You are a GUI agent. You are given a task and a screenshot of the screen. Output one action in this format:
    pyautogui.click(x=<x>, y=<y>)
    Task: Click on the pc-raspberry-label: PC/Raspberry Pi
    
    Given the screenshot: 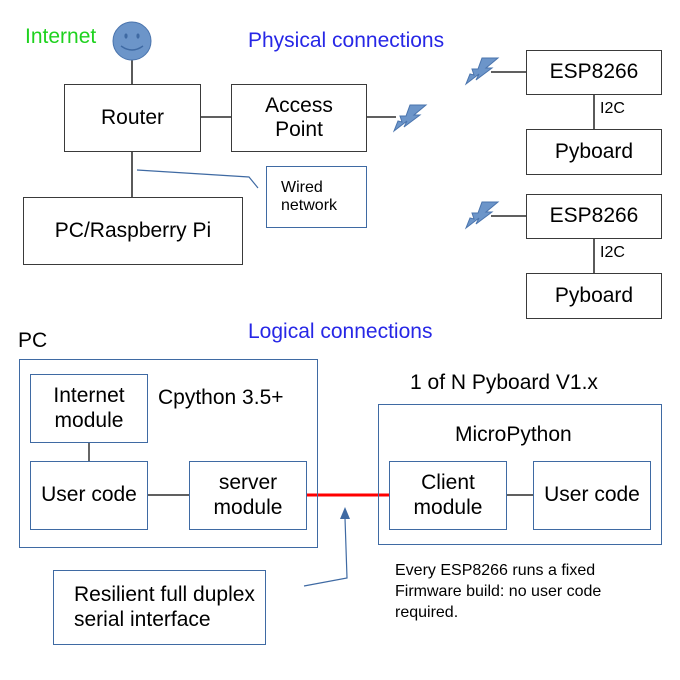 What is the action you would take?
    pyautogui.click(x=133, y=230)
    